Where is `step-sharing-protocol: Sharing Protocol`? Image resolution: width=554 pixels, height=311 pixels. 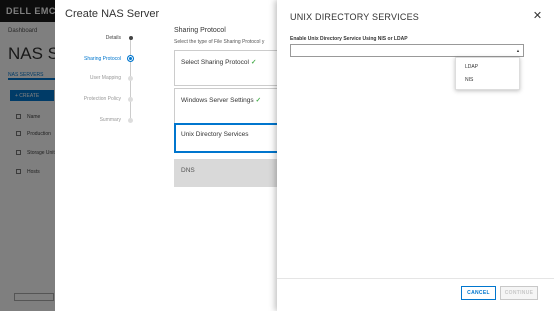
step-sharing-protocol: Sharing Protocol is located at coordinates (88, 59).